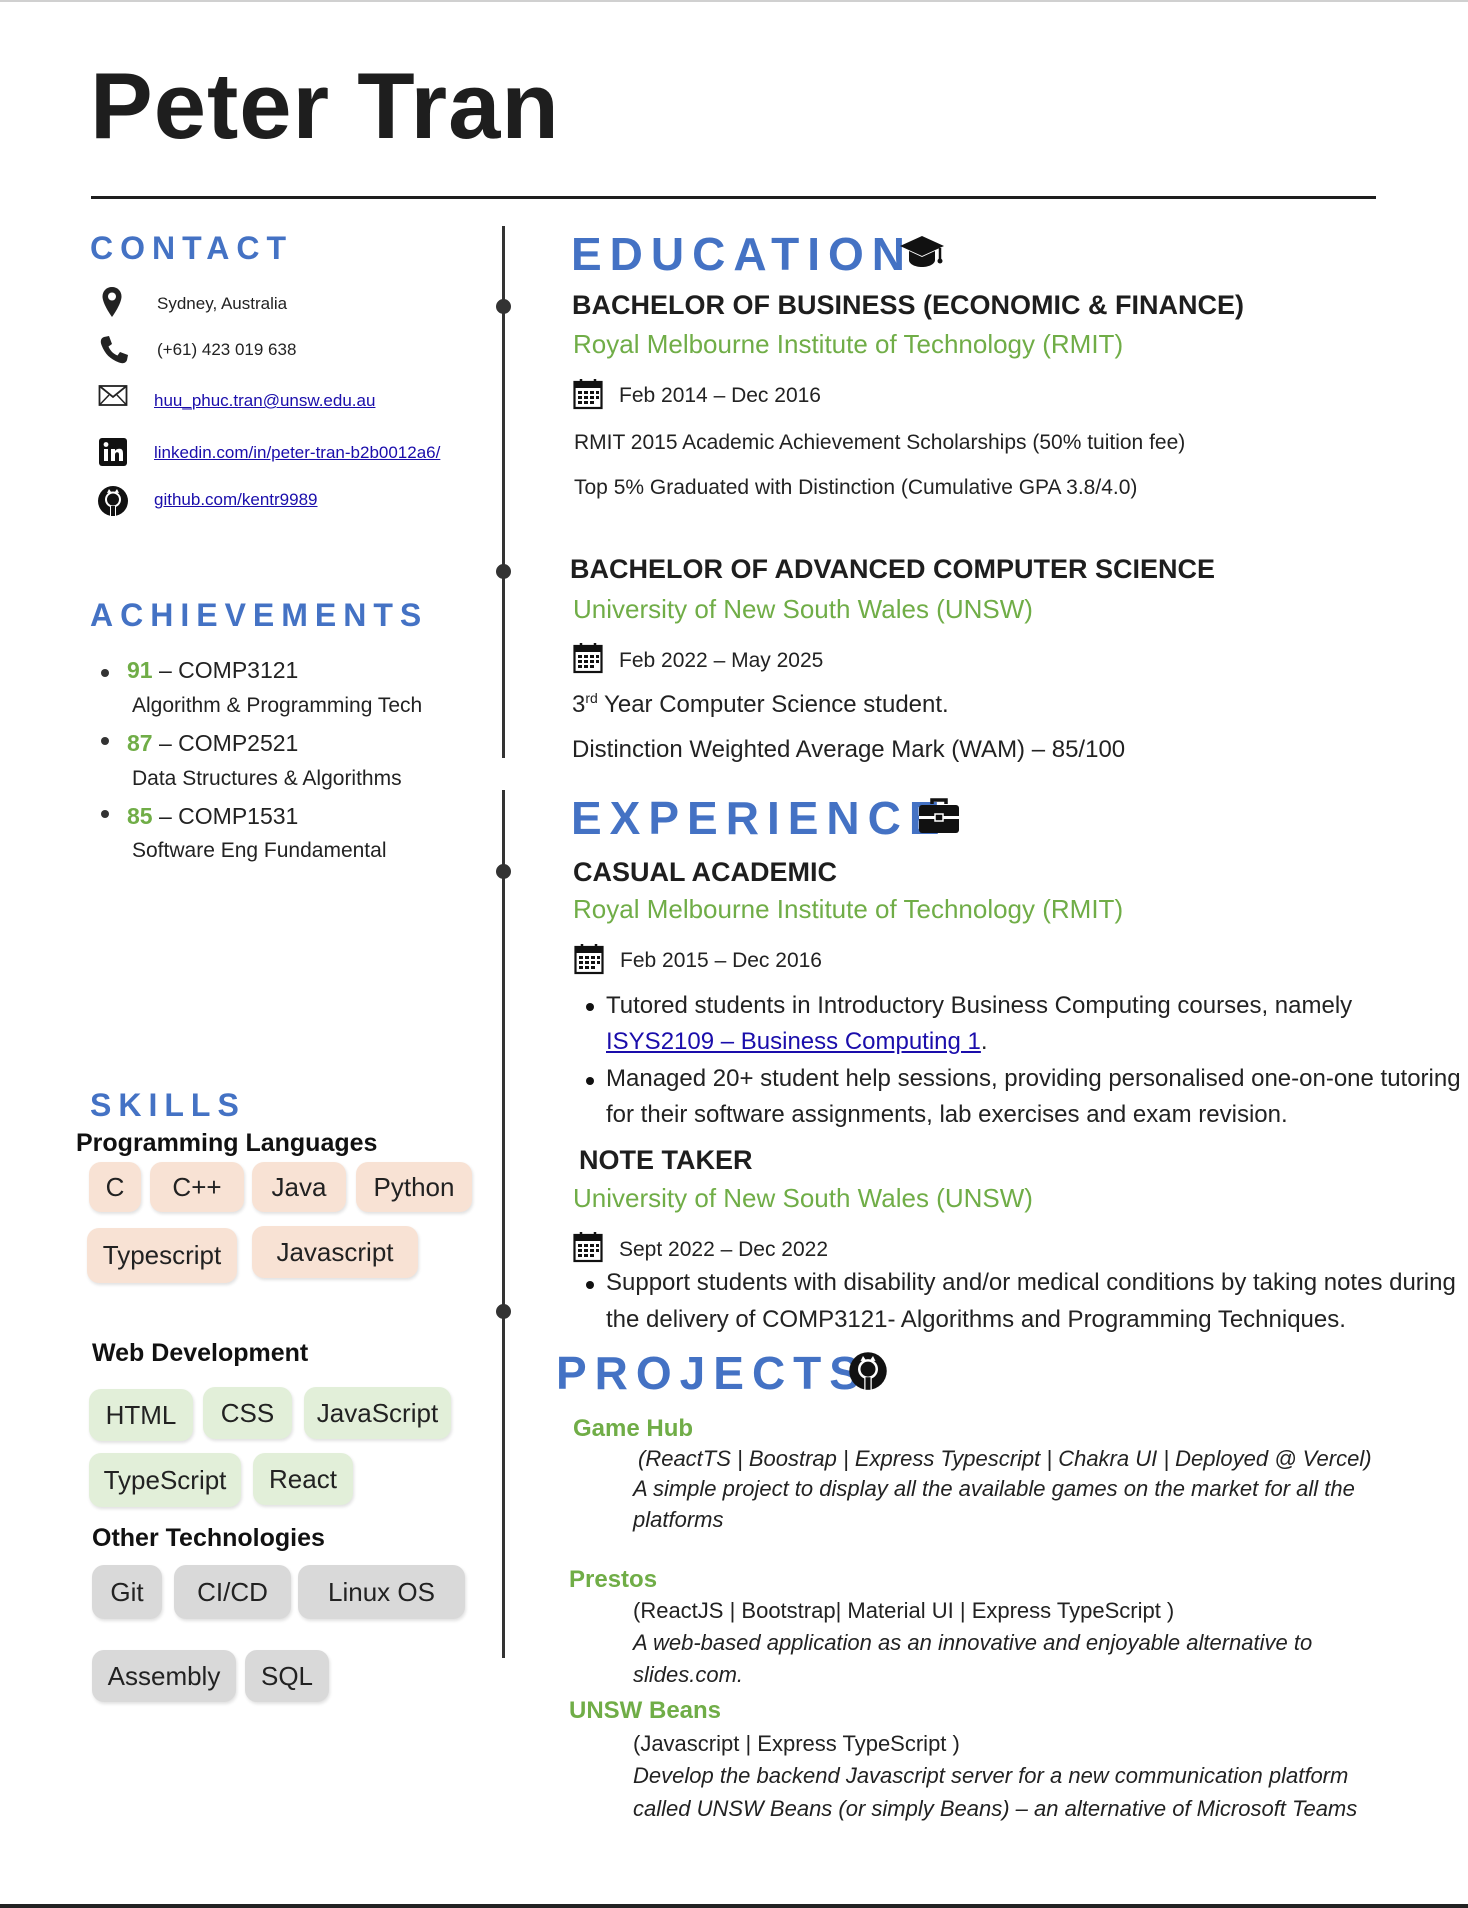 This screenshot has height=1908, width=1468. Describe the element at coordinates (922, 252) in the screenshot. I see `graduation-cap-icon` at that location.